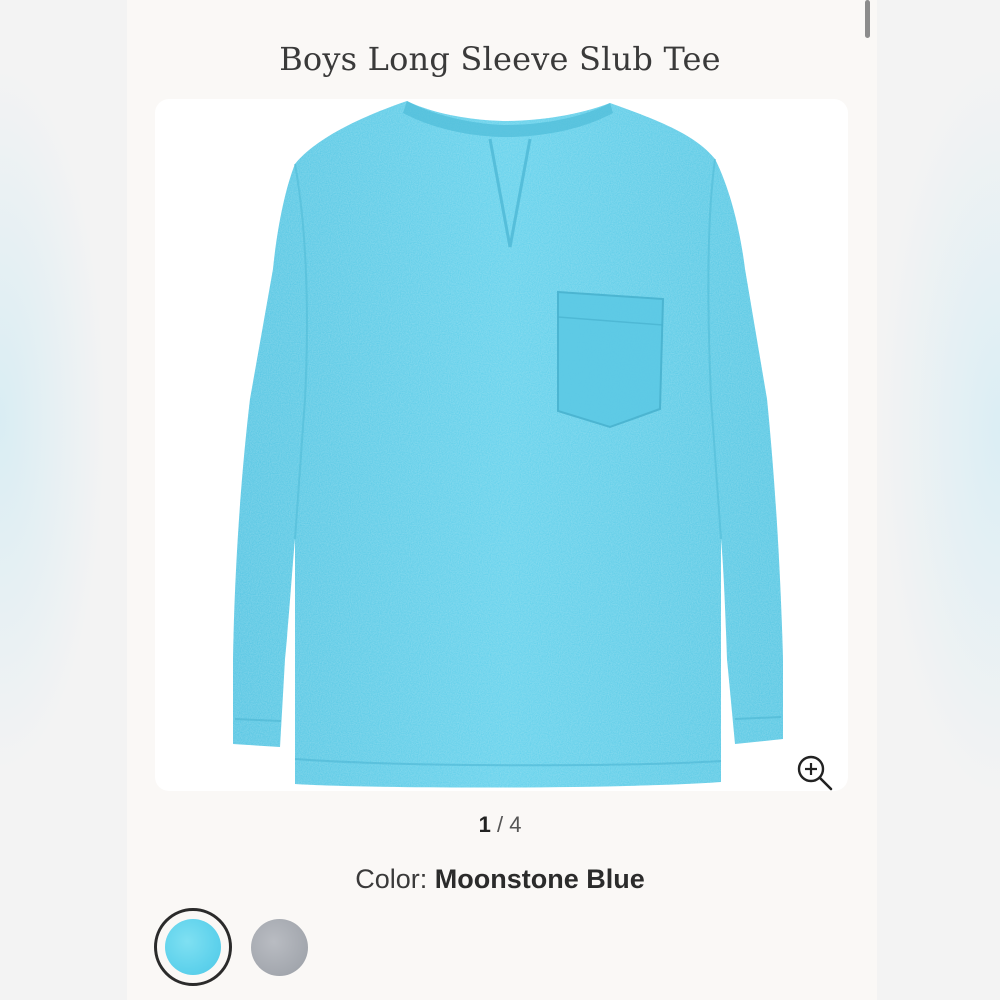  What do you see at coordinates (814, 772) in the screenshot?
I see `zoom-in-icon` at bounding box center [814, 772].